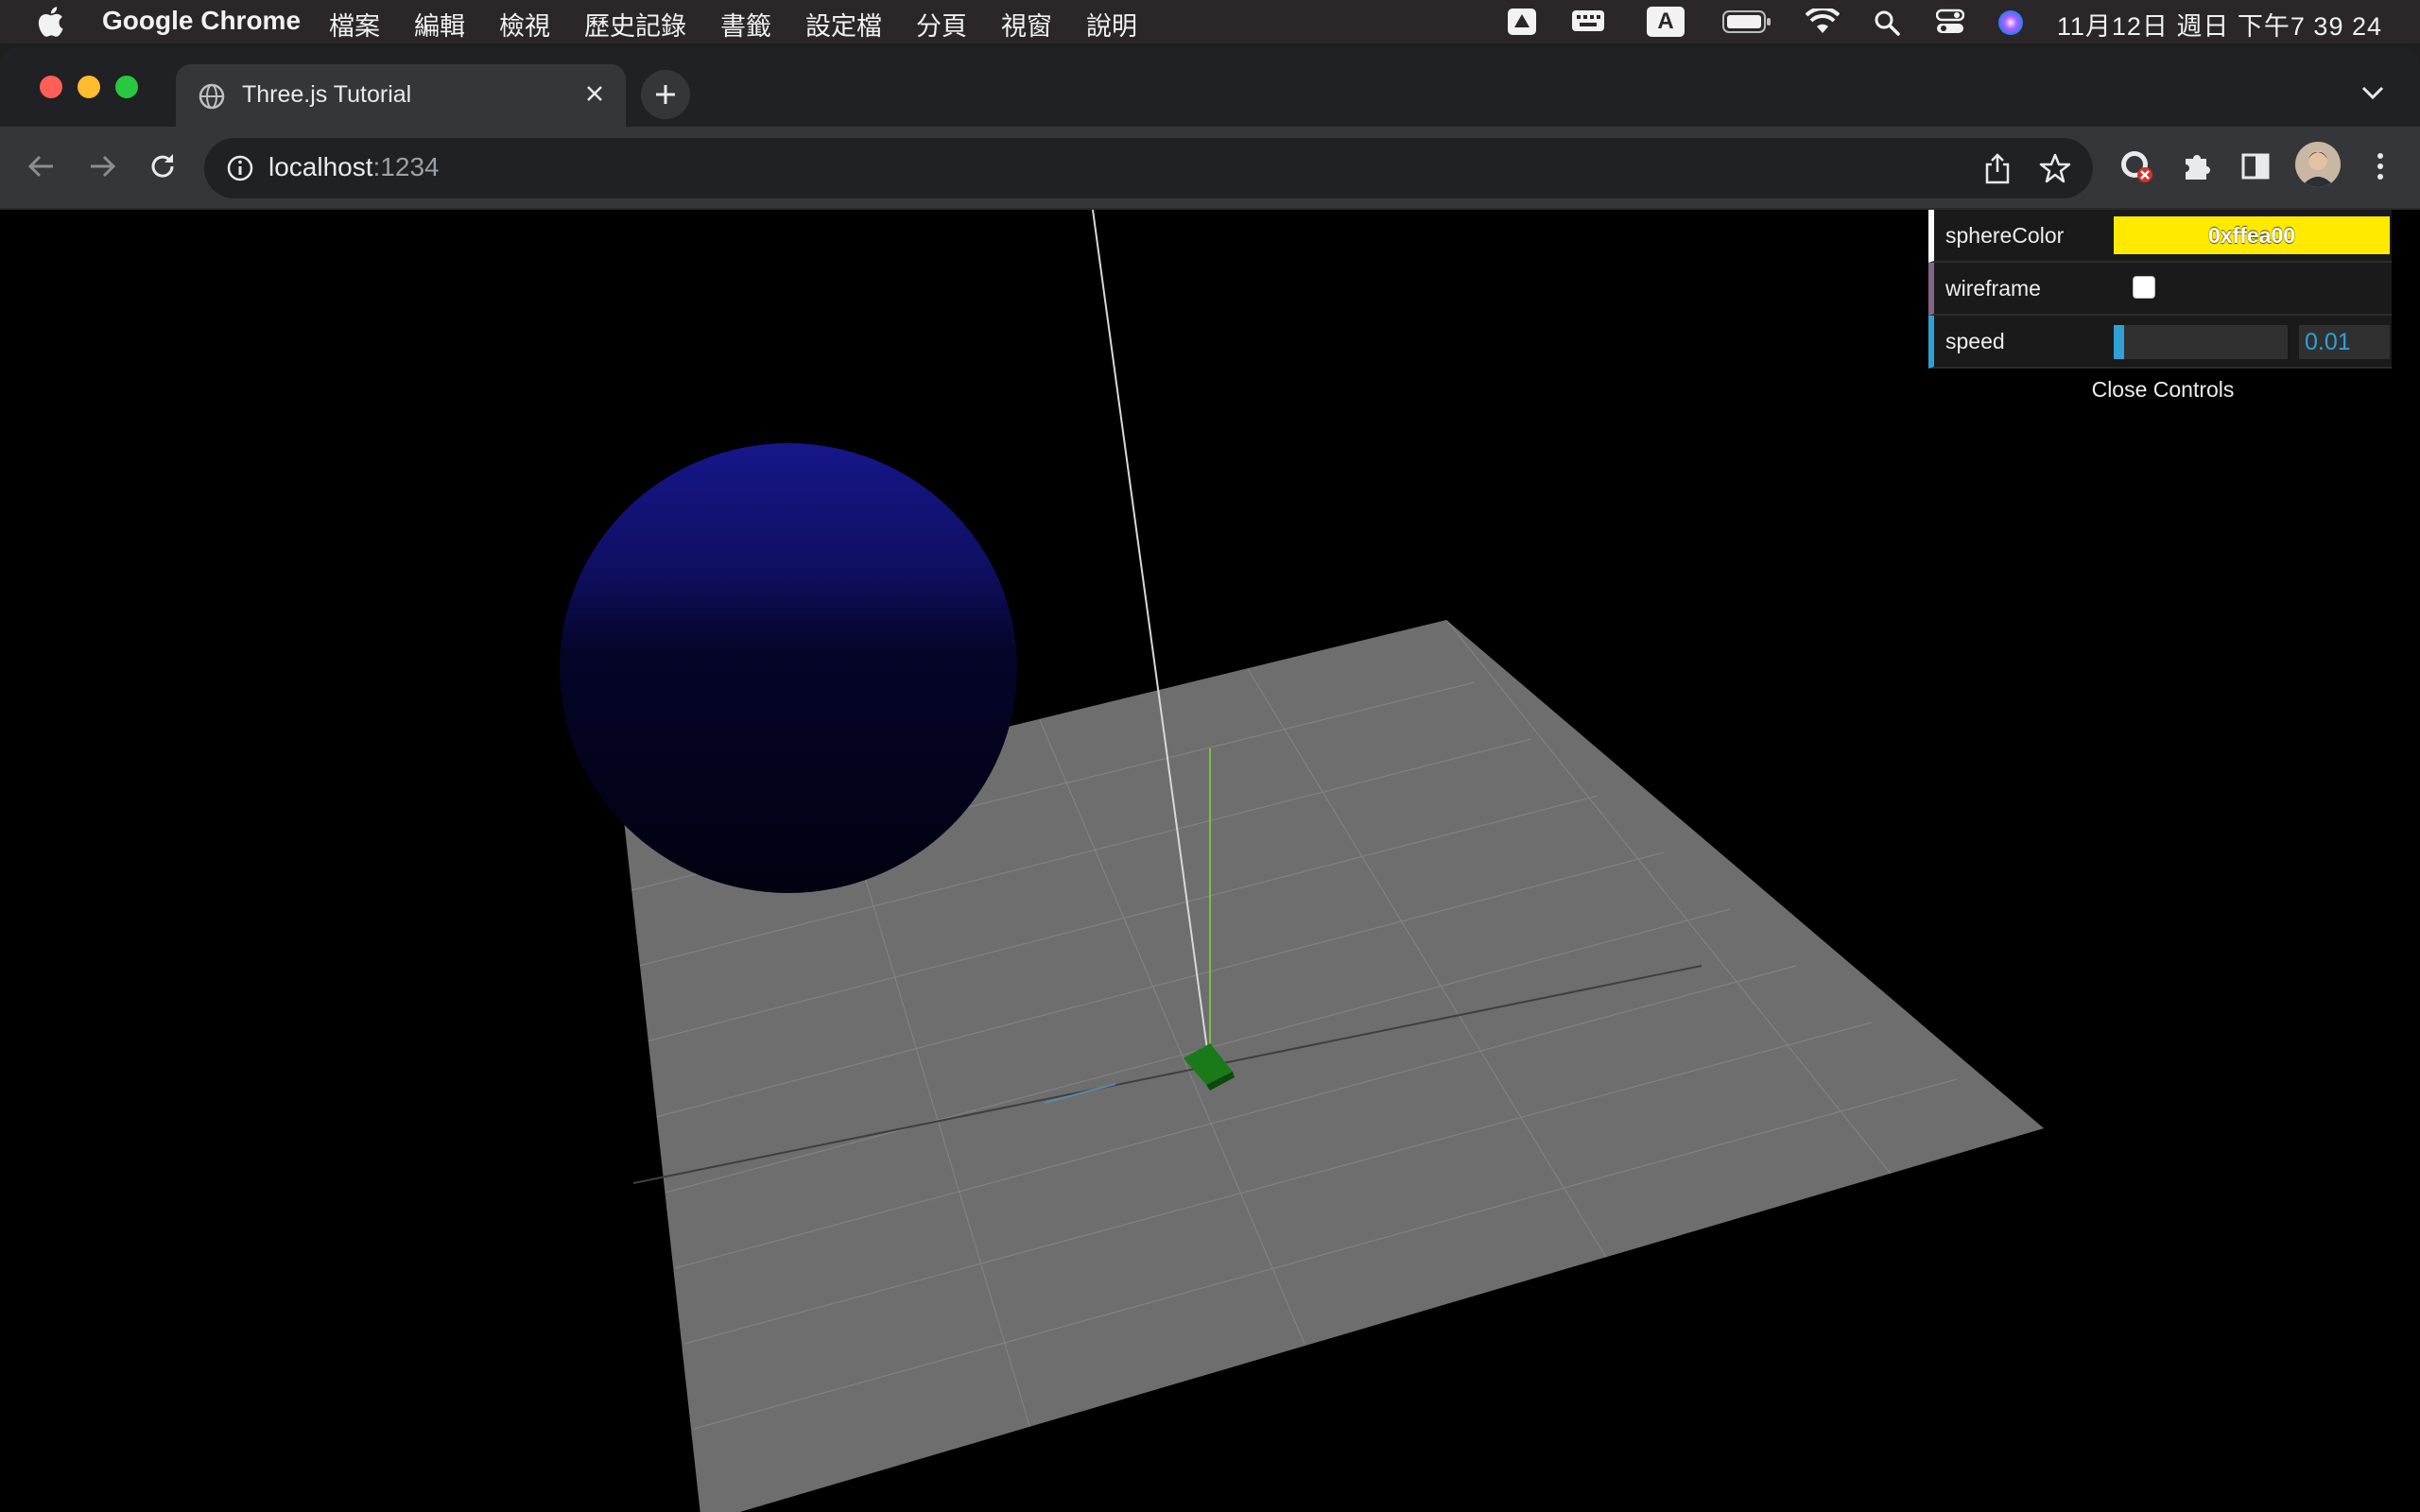 The image size is (2420, 1512). I want to click on speed-label: speed, so click(1975, 341).